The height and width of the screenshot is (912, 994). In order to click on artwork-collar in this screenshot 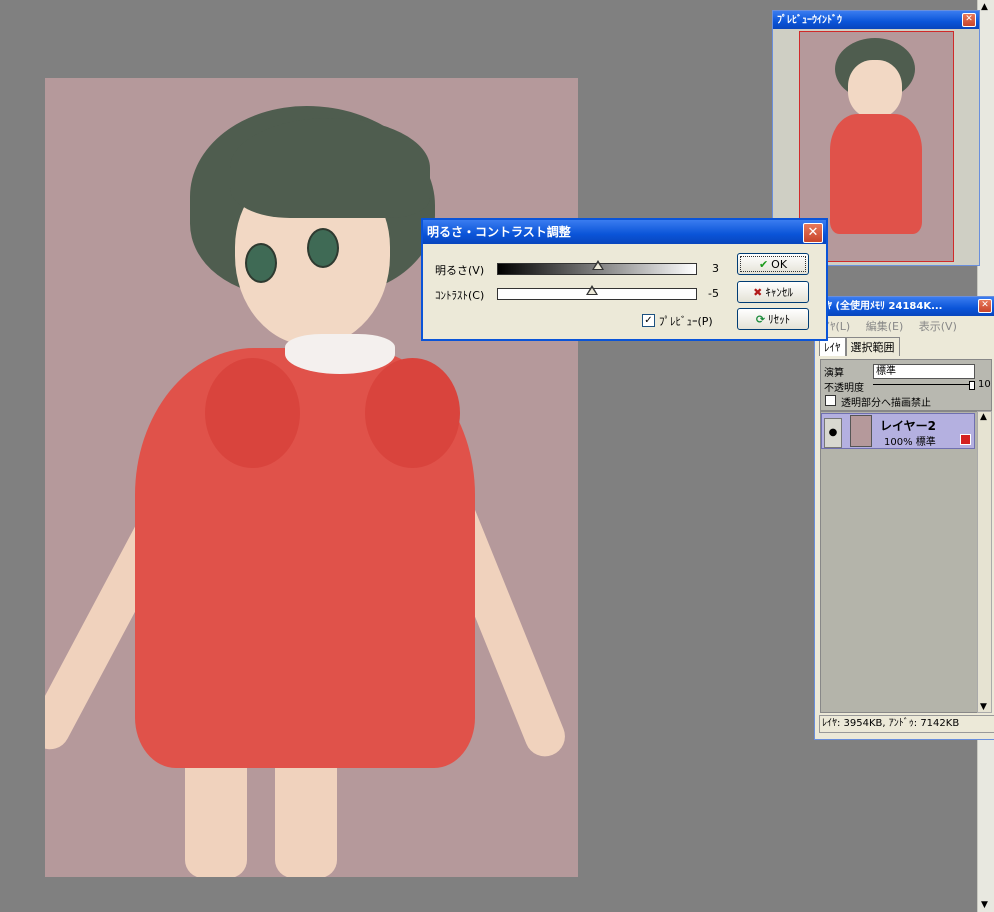, I will do `click(340, 354)`.